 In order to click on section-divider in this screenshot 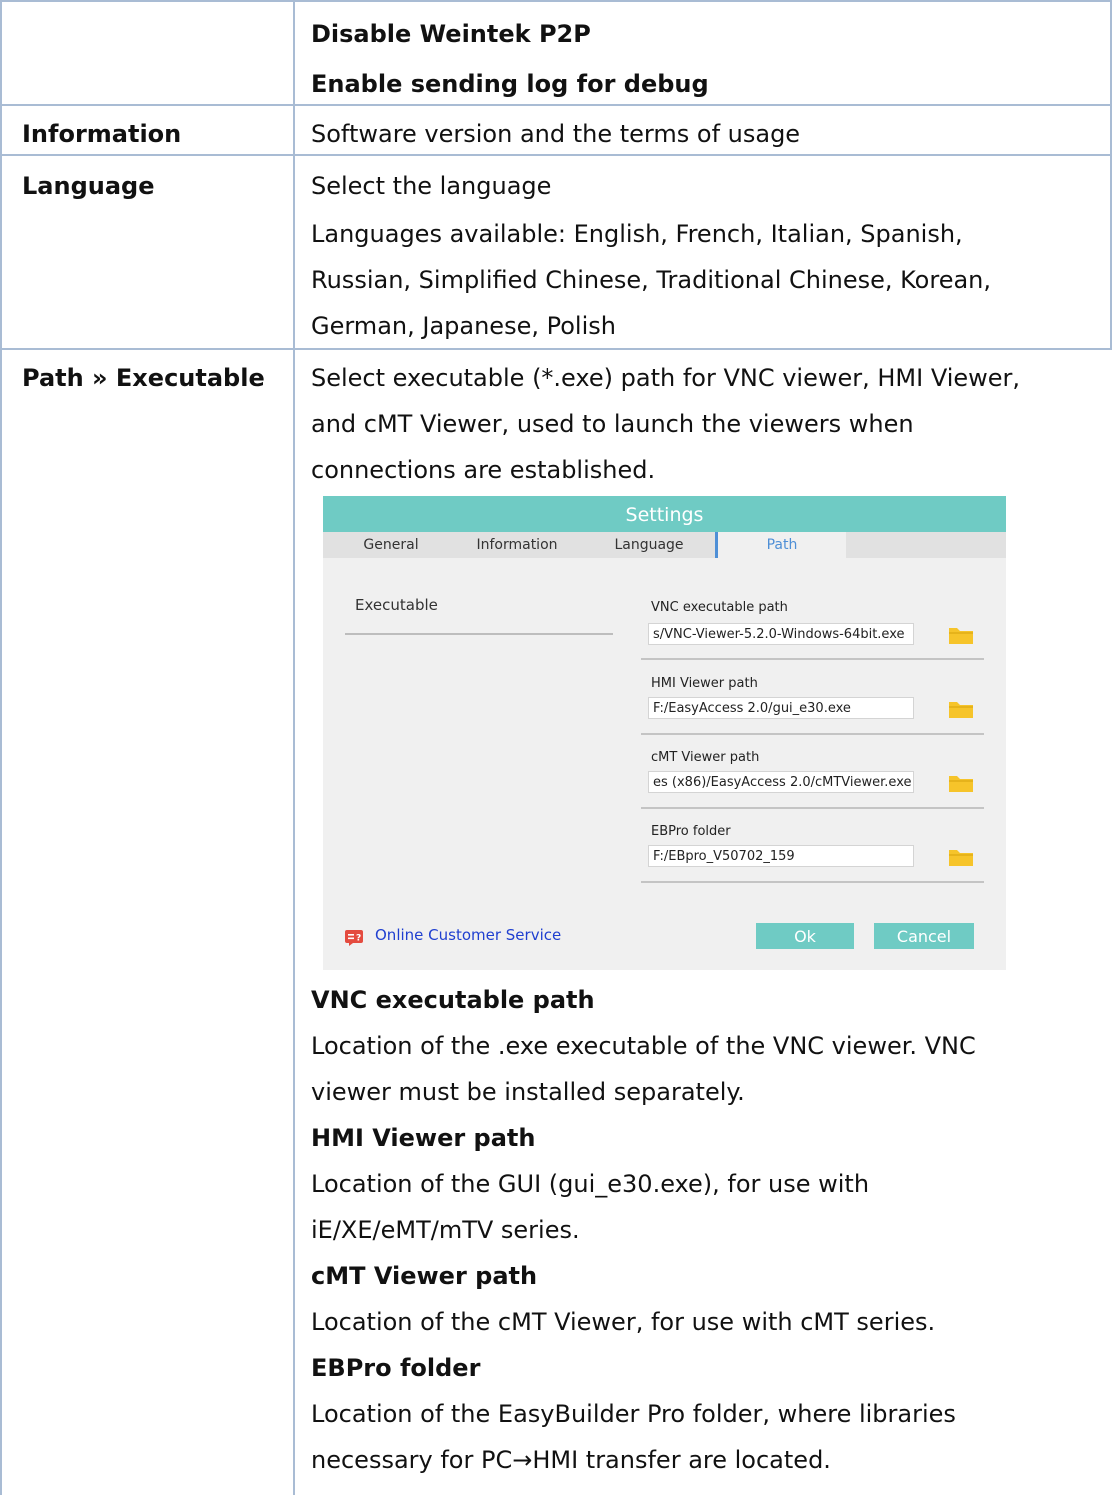, I will do `click(479, 634)`.